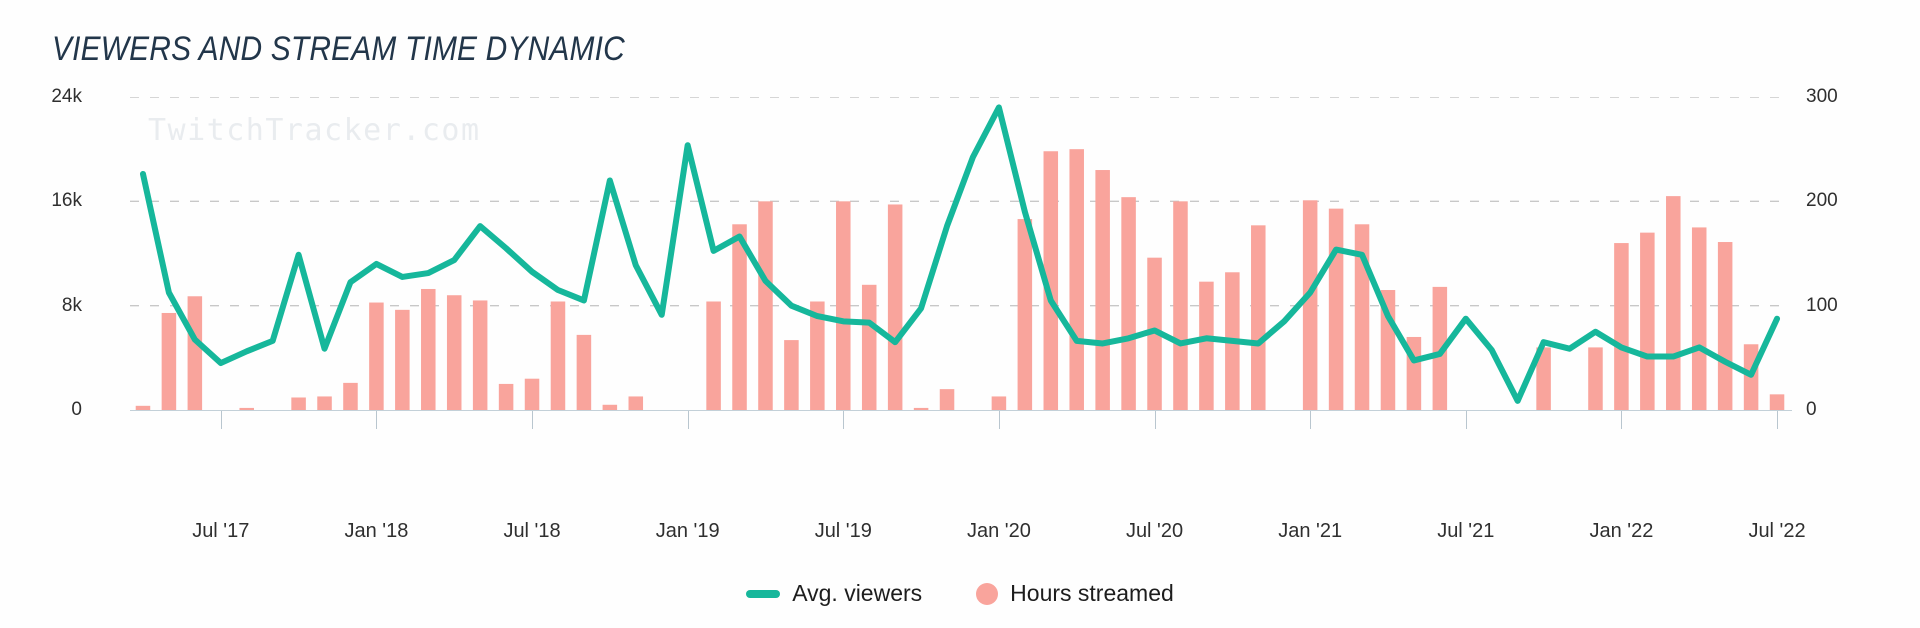  What do you see at coordinates (1466, 531) in the screenshot?
I see `x-axis-tick-label: Jul '21` at bounding box center [1466, 531].